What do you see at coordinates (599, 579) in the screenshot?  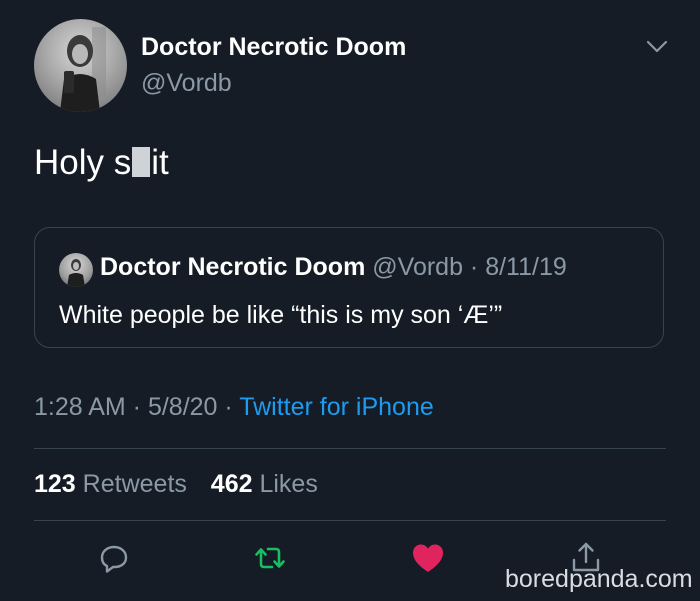 I see `watermark: boredpanda.com` at bounding box center [599, 579].